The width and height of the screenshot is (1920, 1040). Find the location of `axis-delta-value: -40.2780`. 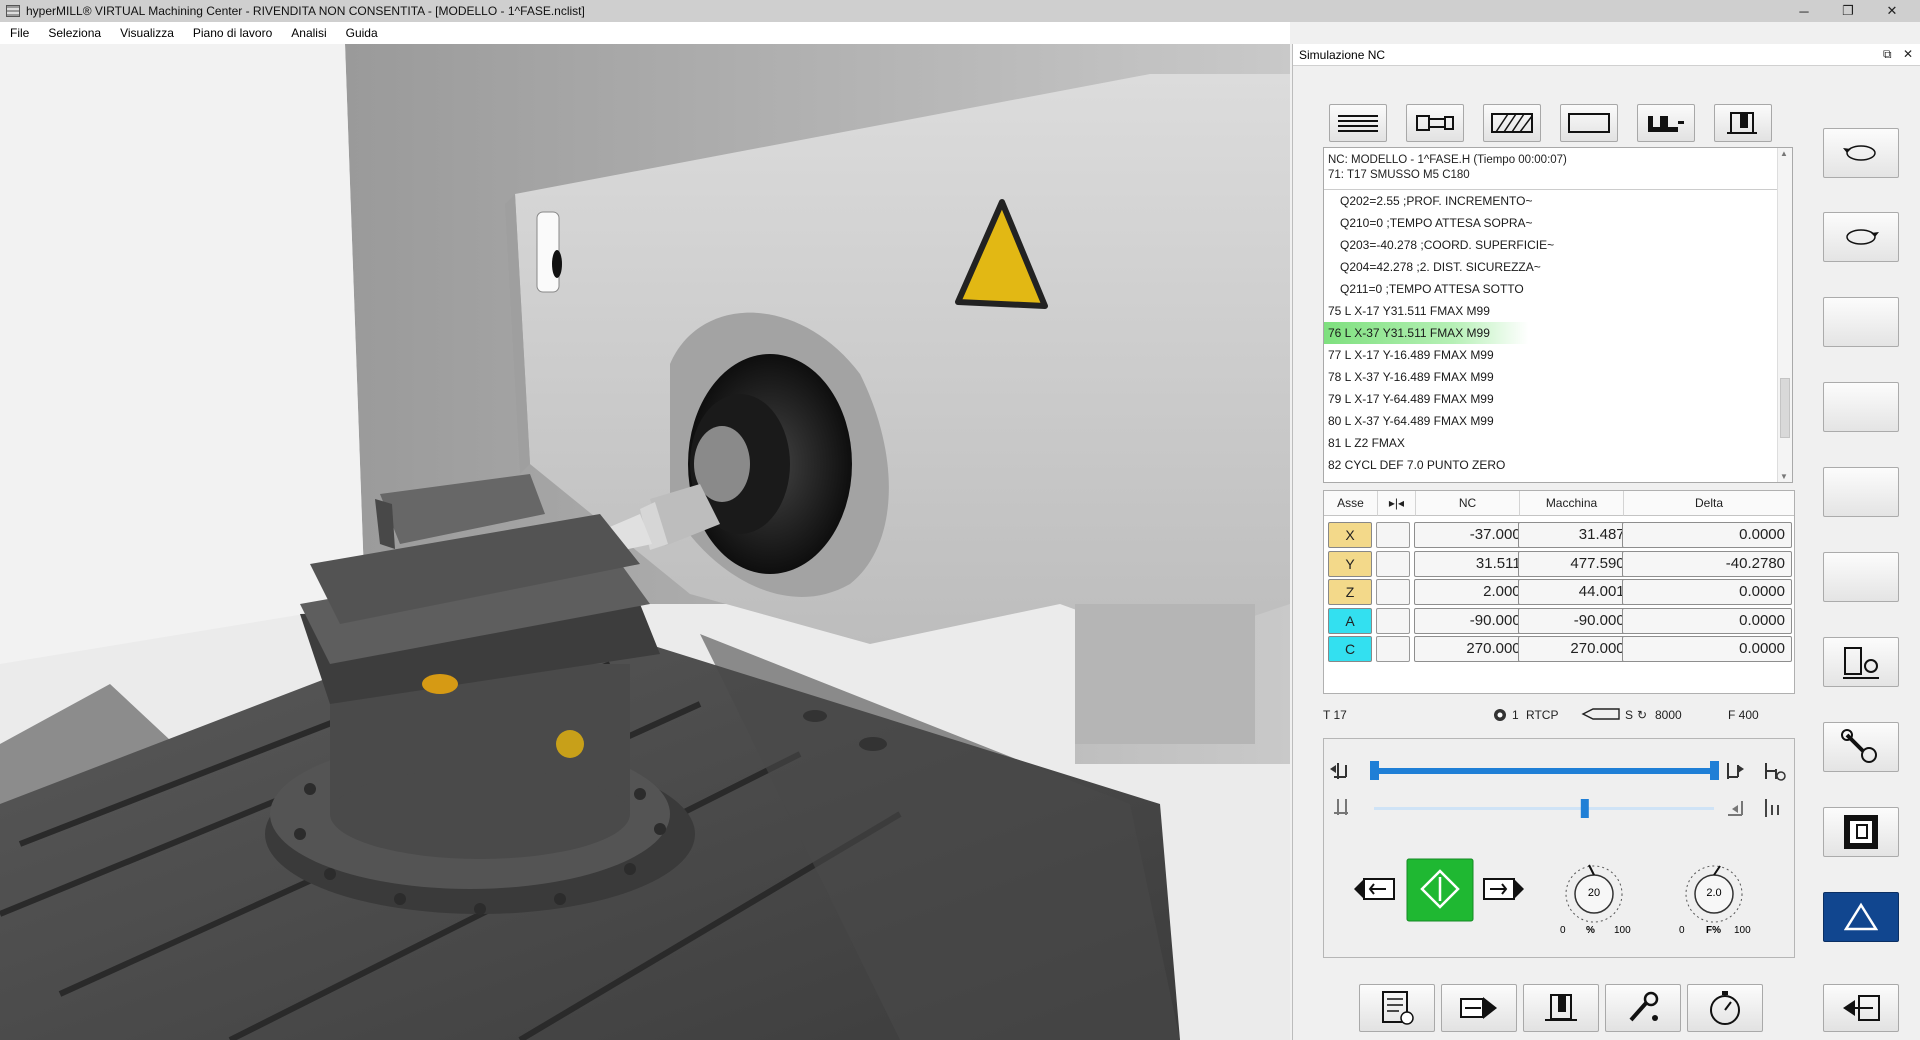

axis-delta-value: -40.2780 is located at coordinates (1707, 563).